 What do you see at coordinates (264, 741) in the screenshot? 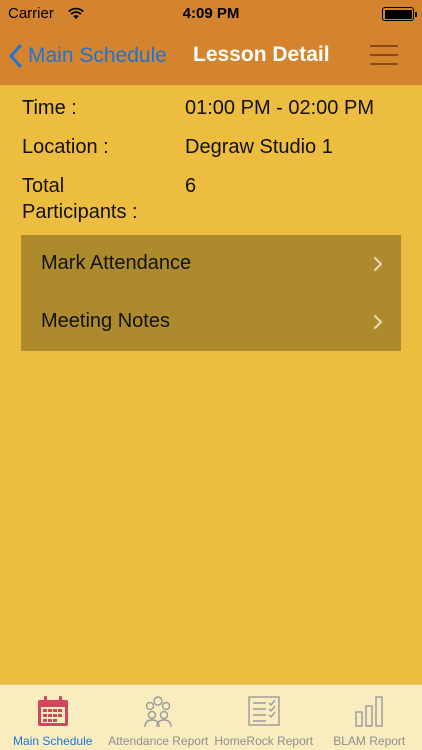
I see `tab-label-homerock-report: HomeRock Report` at bounding box center [264, 741].